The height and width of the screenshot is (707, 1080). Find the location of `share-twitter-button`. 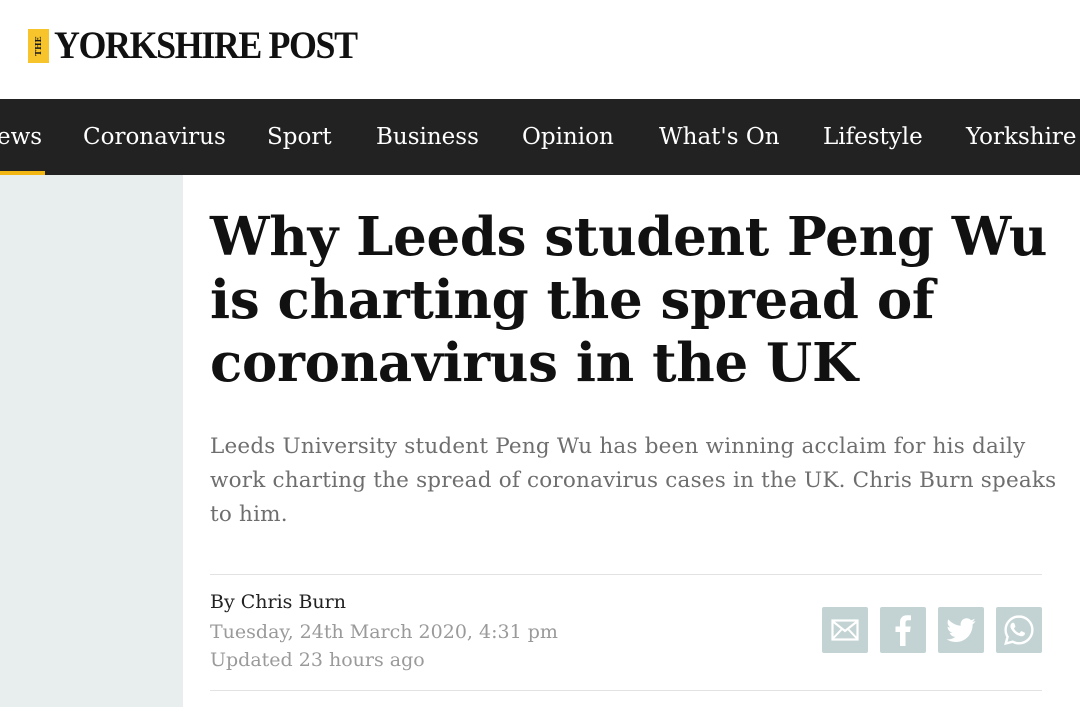

share-twitter-button is located at coordinates (961, 630).